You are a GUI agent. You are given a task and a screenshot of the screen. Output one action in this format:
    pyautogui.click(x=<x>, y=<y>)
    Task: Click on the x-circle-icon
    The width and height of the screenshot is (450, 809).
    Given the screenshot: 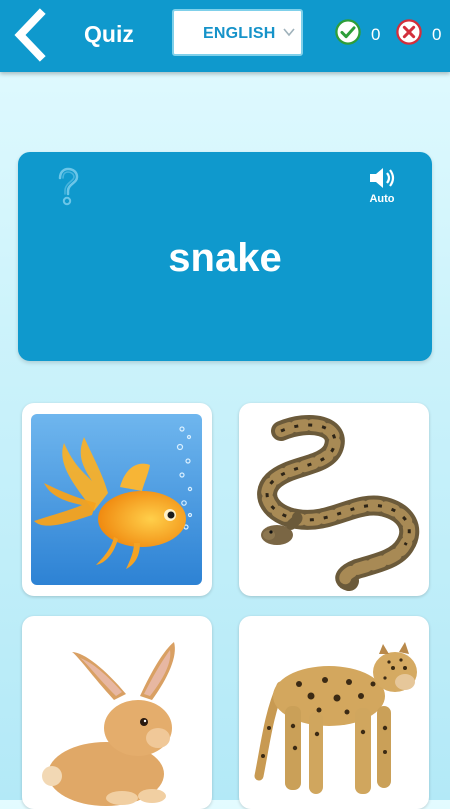 What is the action you would take?
    pyautogui.click(x=409, y=32)
    